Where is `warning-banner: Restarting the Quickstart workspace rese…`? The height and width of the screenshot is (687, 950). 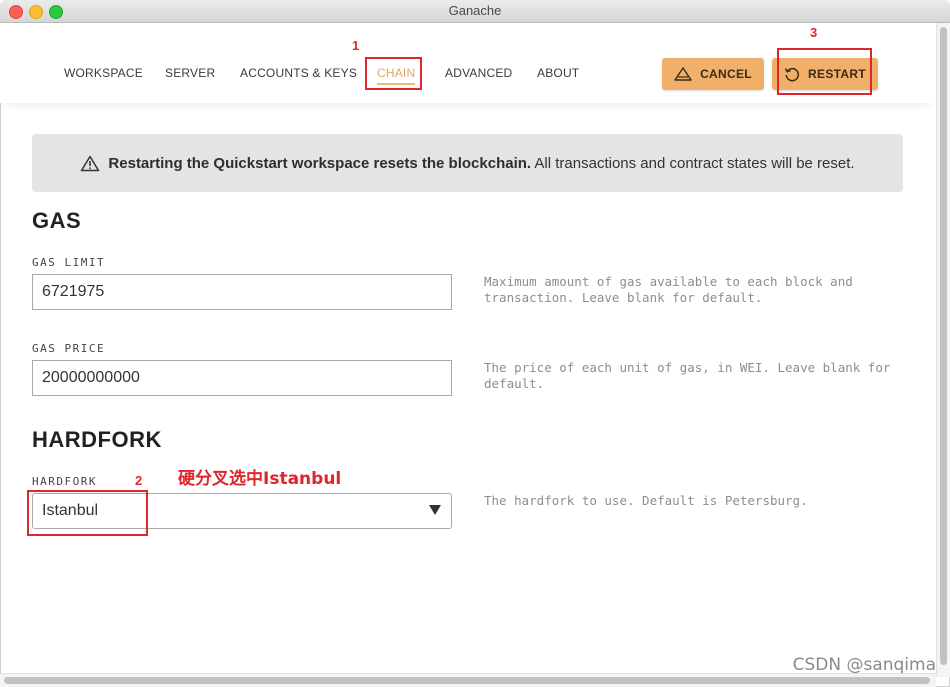
warning-banner: Restarting the Quickstart workspace rese… is located at coordinates (467, 163).